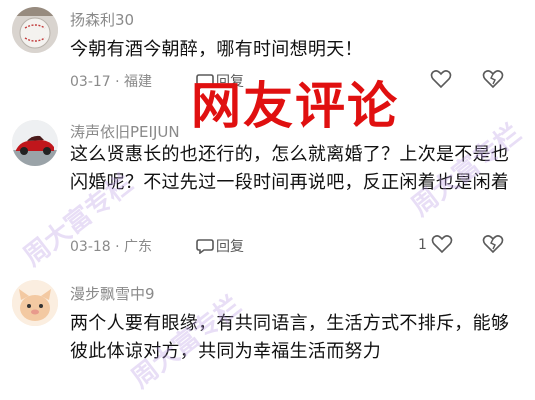  What do you see at coordinates (230, 247) in the screenshot?
I see `reply-label: 回复` at bounding box center [230, 247].